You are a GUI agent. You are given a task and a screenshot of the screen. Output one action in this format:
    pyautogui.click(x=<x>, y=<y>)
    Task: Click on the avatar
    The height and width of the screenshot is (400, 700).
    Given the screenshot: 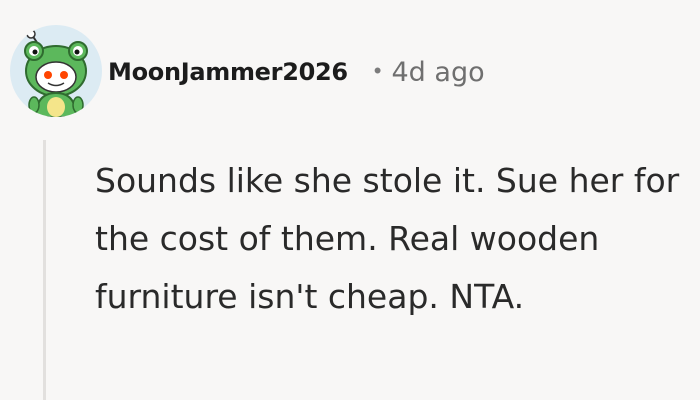 What is the action you would take?
    pyautogui.click(x=56, y=71)
    